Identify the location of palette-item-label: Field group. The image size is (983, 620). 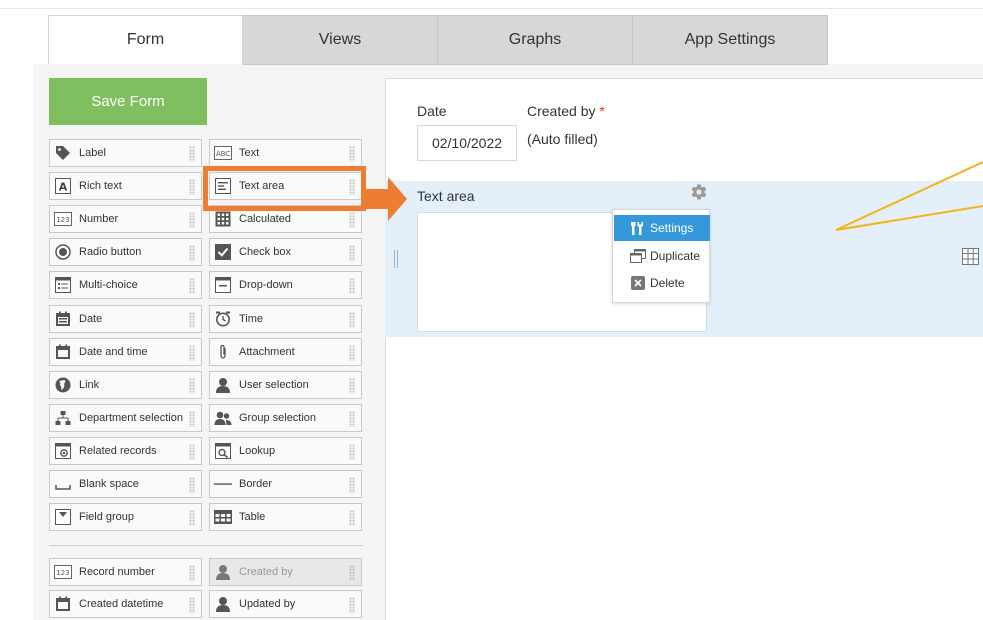
(107, 517).